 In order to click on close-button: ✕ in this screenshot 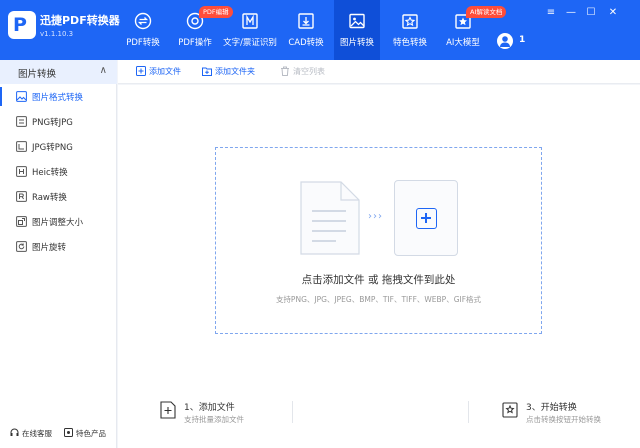, I will do `click(613, 13)`.